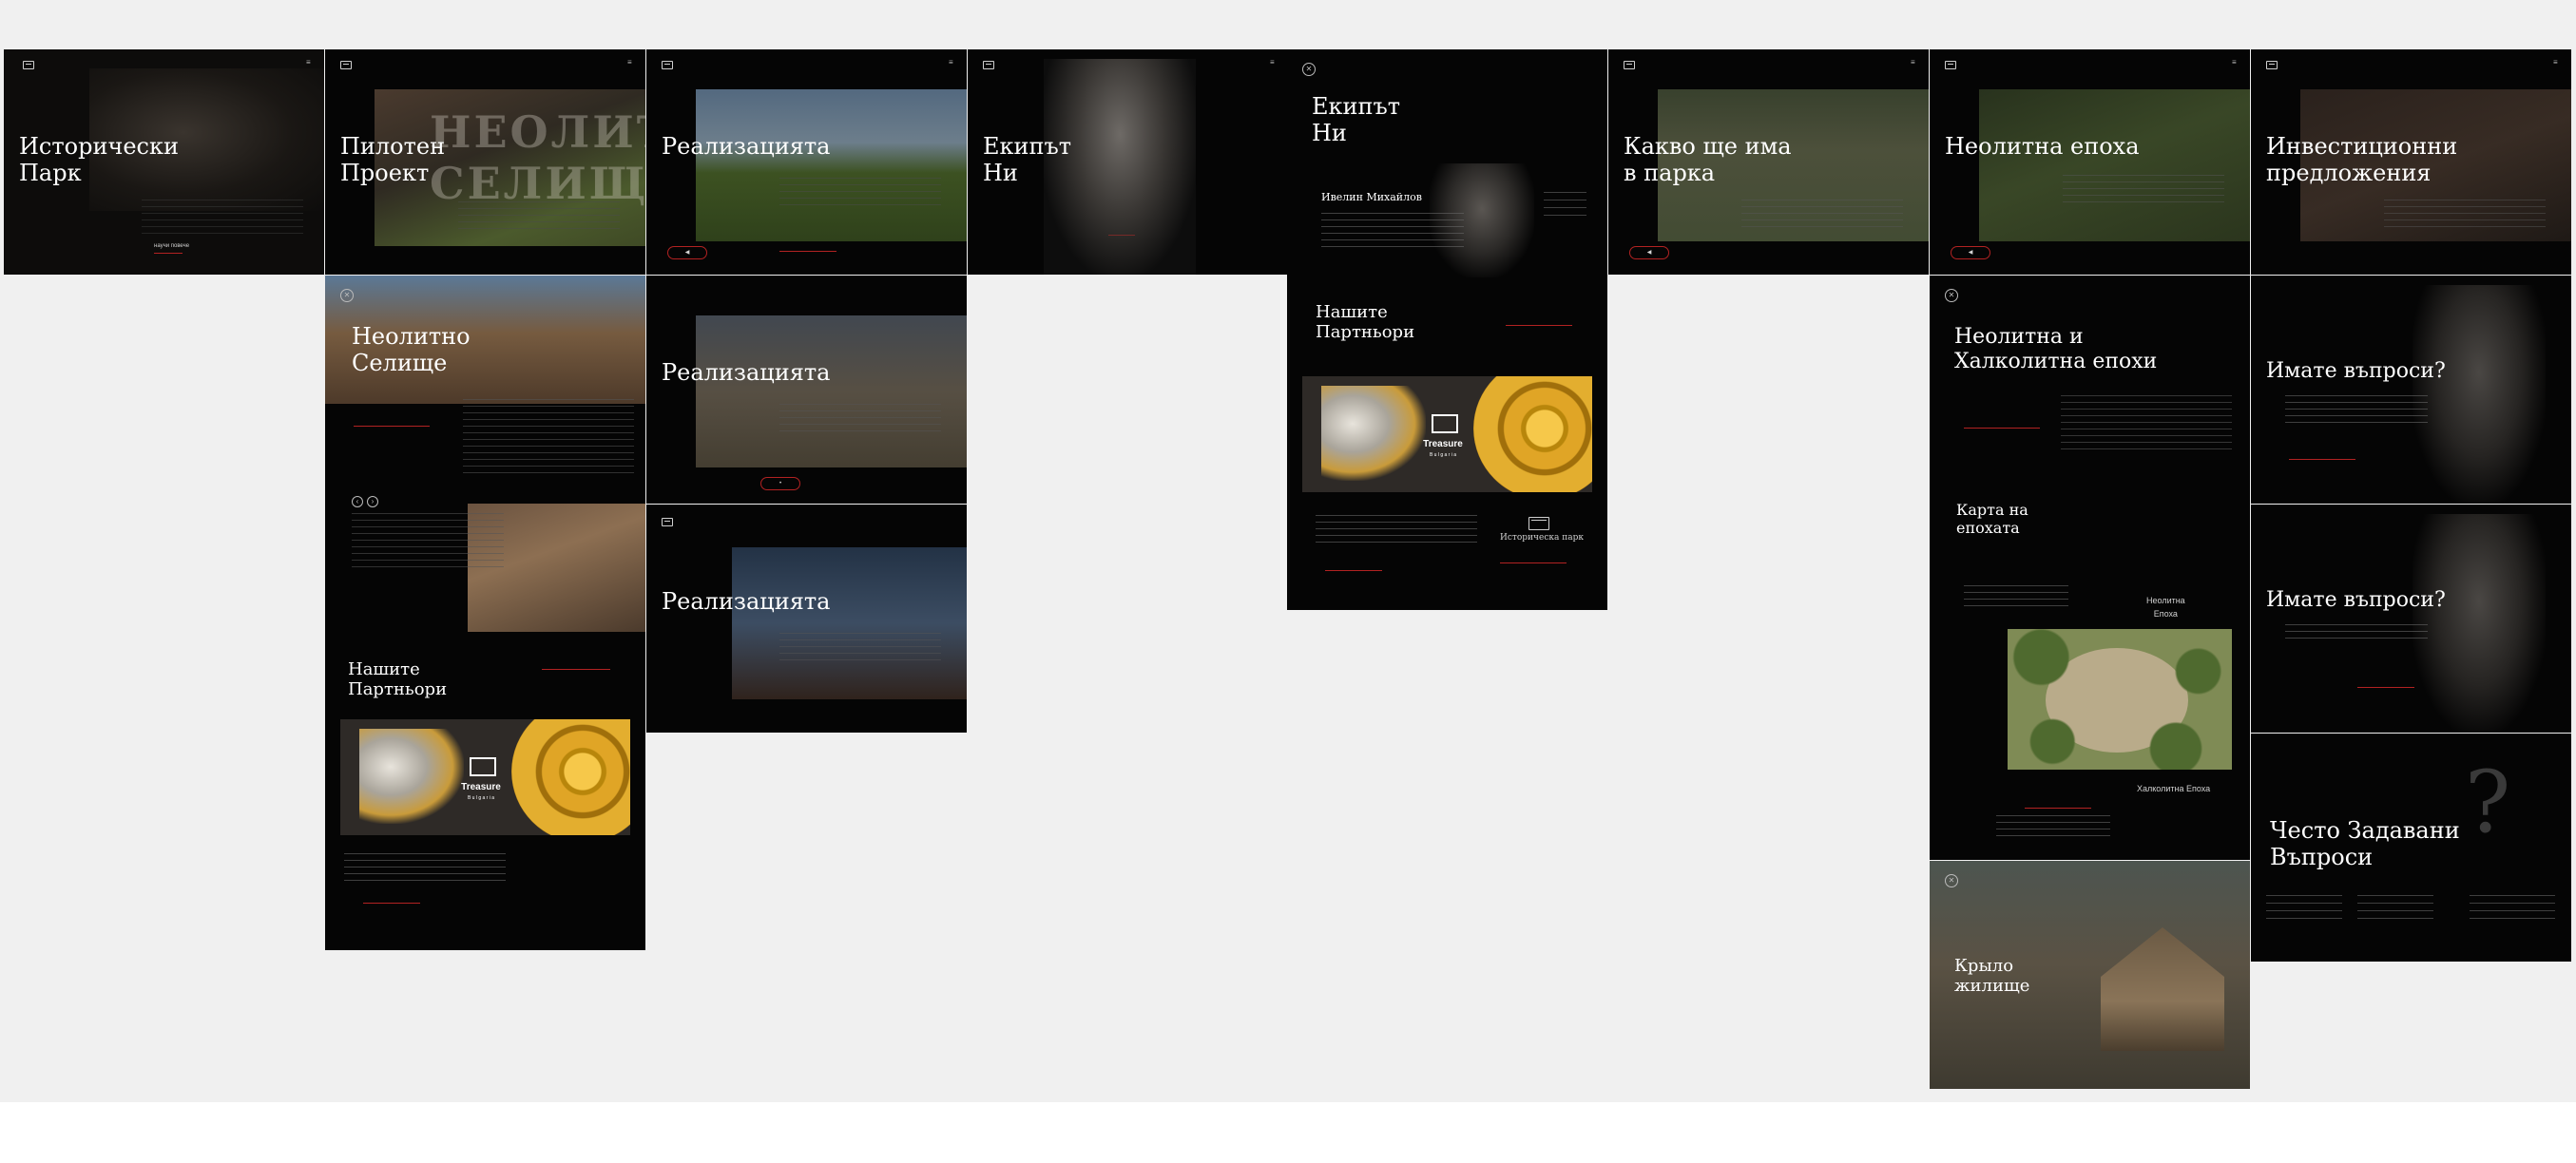  What do you see at coordinates (357, 501) in the screenshot?
I see `prev-icon: ‹` at bounding box center [357, 501].